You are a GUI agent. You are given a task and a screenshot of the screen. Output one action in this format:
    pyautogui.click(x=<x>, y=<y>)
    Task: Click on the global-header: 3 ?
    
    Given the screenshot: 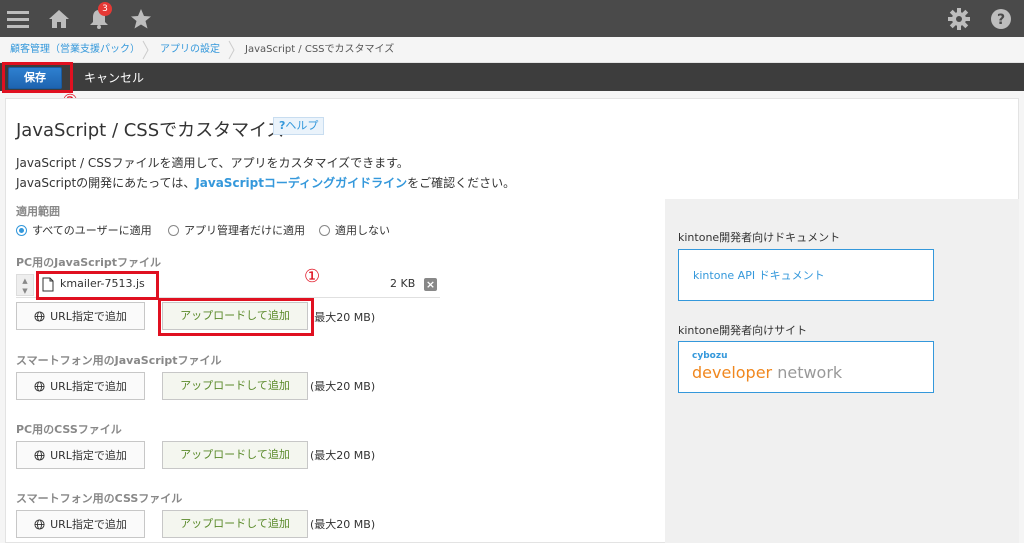 What is the action you would take?
    pyautogui.click(x=512, y=18)
    